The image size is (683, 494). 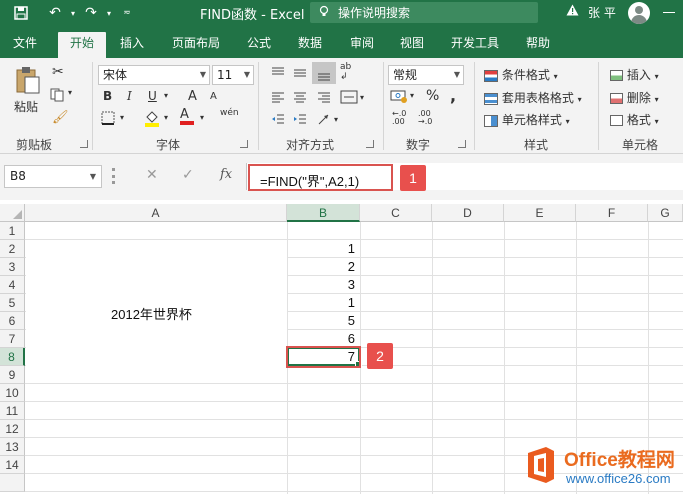 What do you see at coordinates (82, 45) in the screenshot?
I see `tab-home: 开始` at bounding box center [82, 45].